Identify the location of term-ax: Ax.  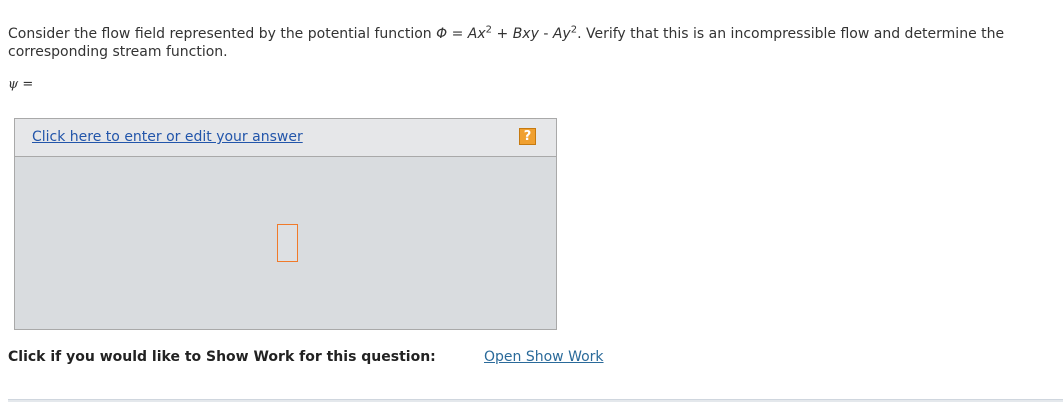
(476, 34).